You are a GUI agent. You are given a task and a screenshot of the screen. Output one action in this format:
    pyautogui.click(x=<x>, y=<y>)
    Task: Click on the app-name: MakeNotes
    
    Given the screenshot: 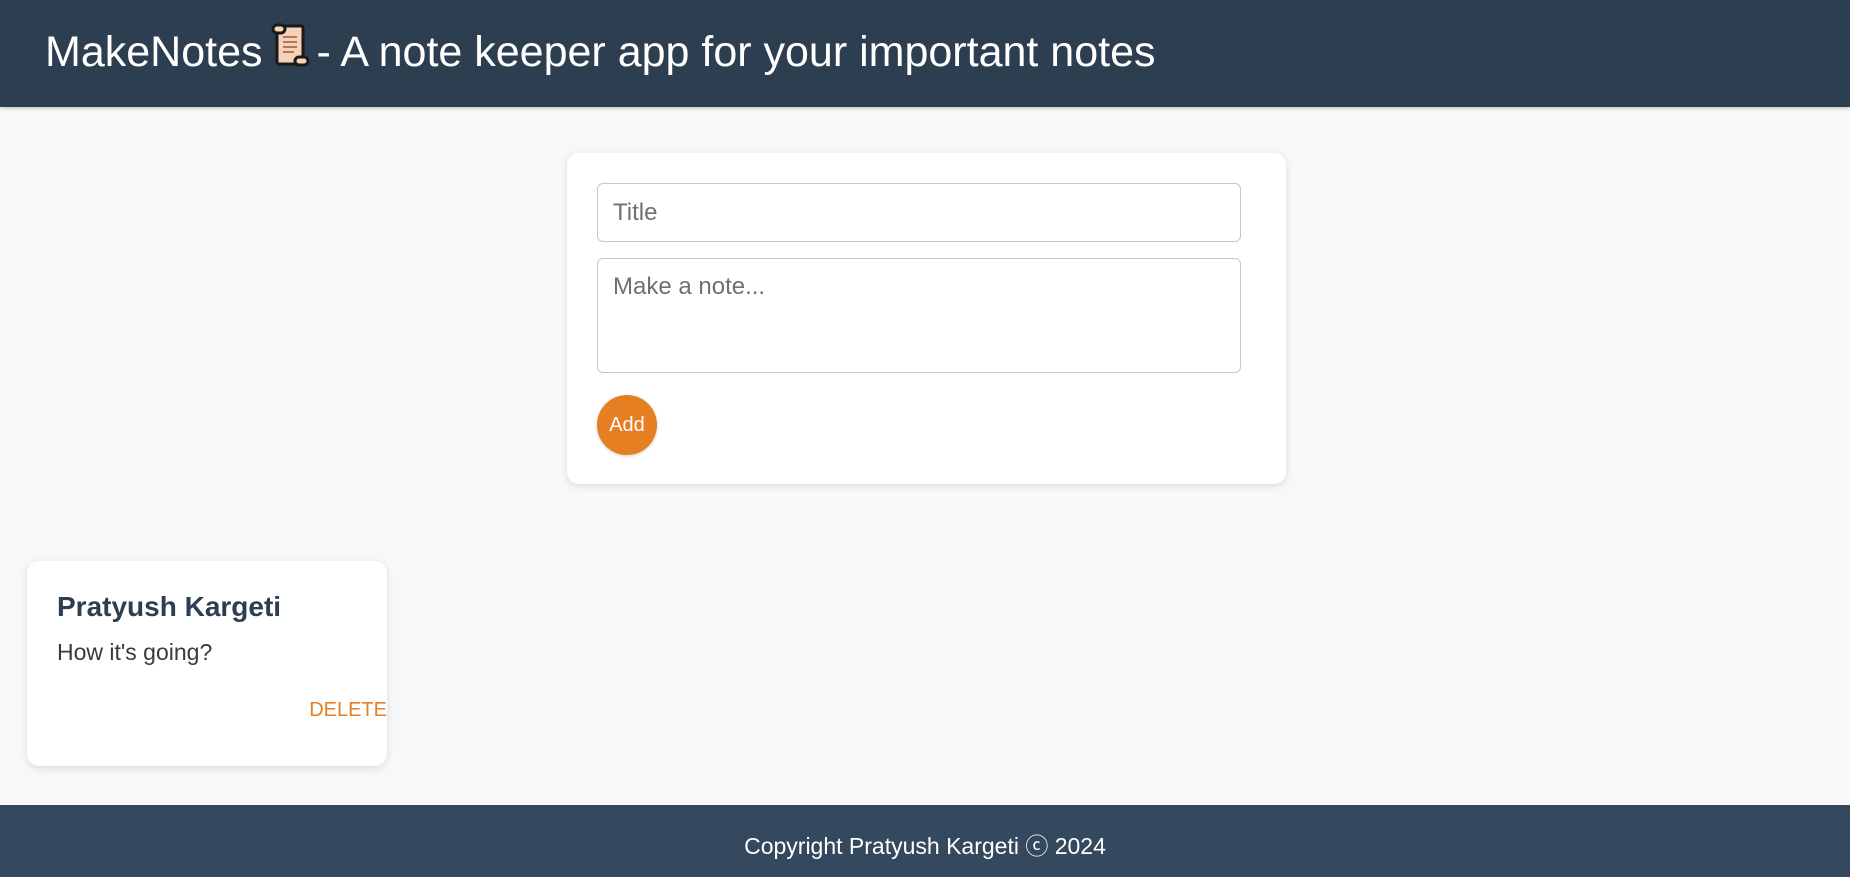 What is the action you would take?
    pyautogui.click(x=154, y=52)
    